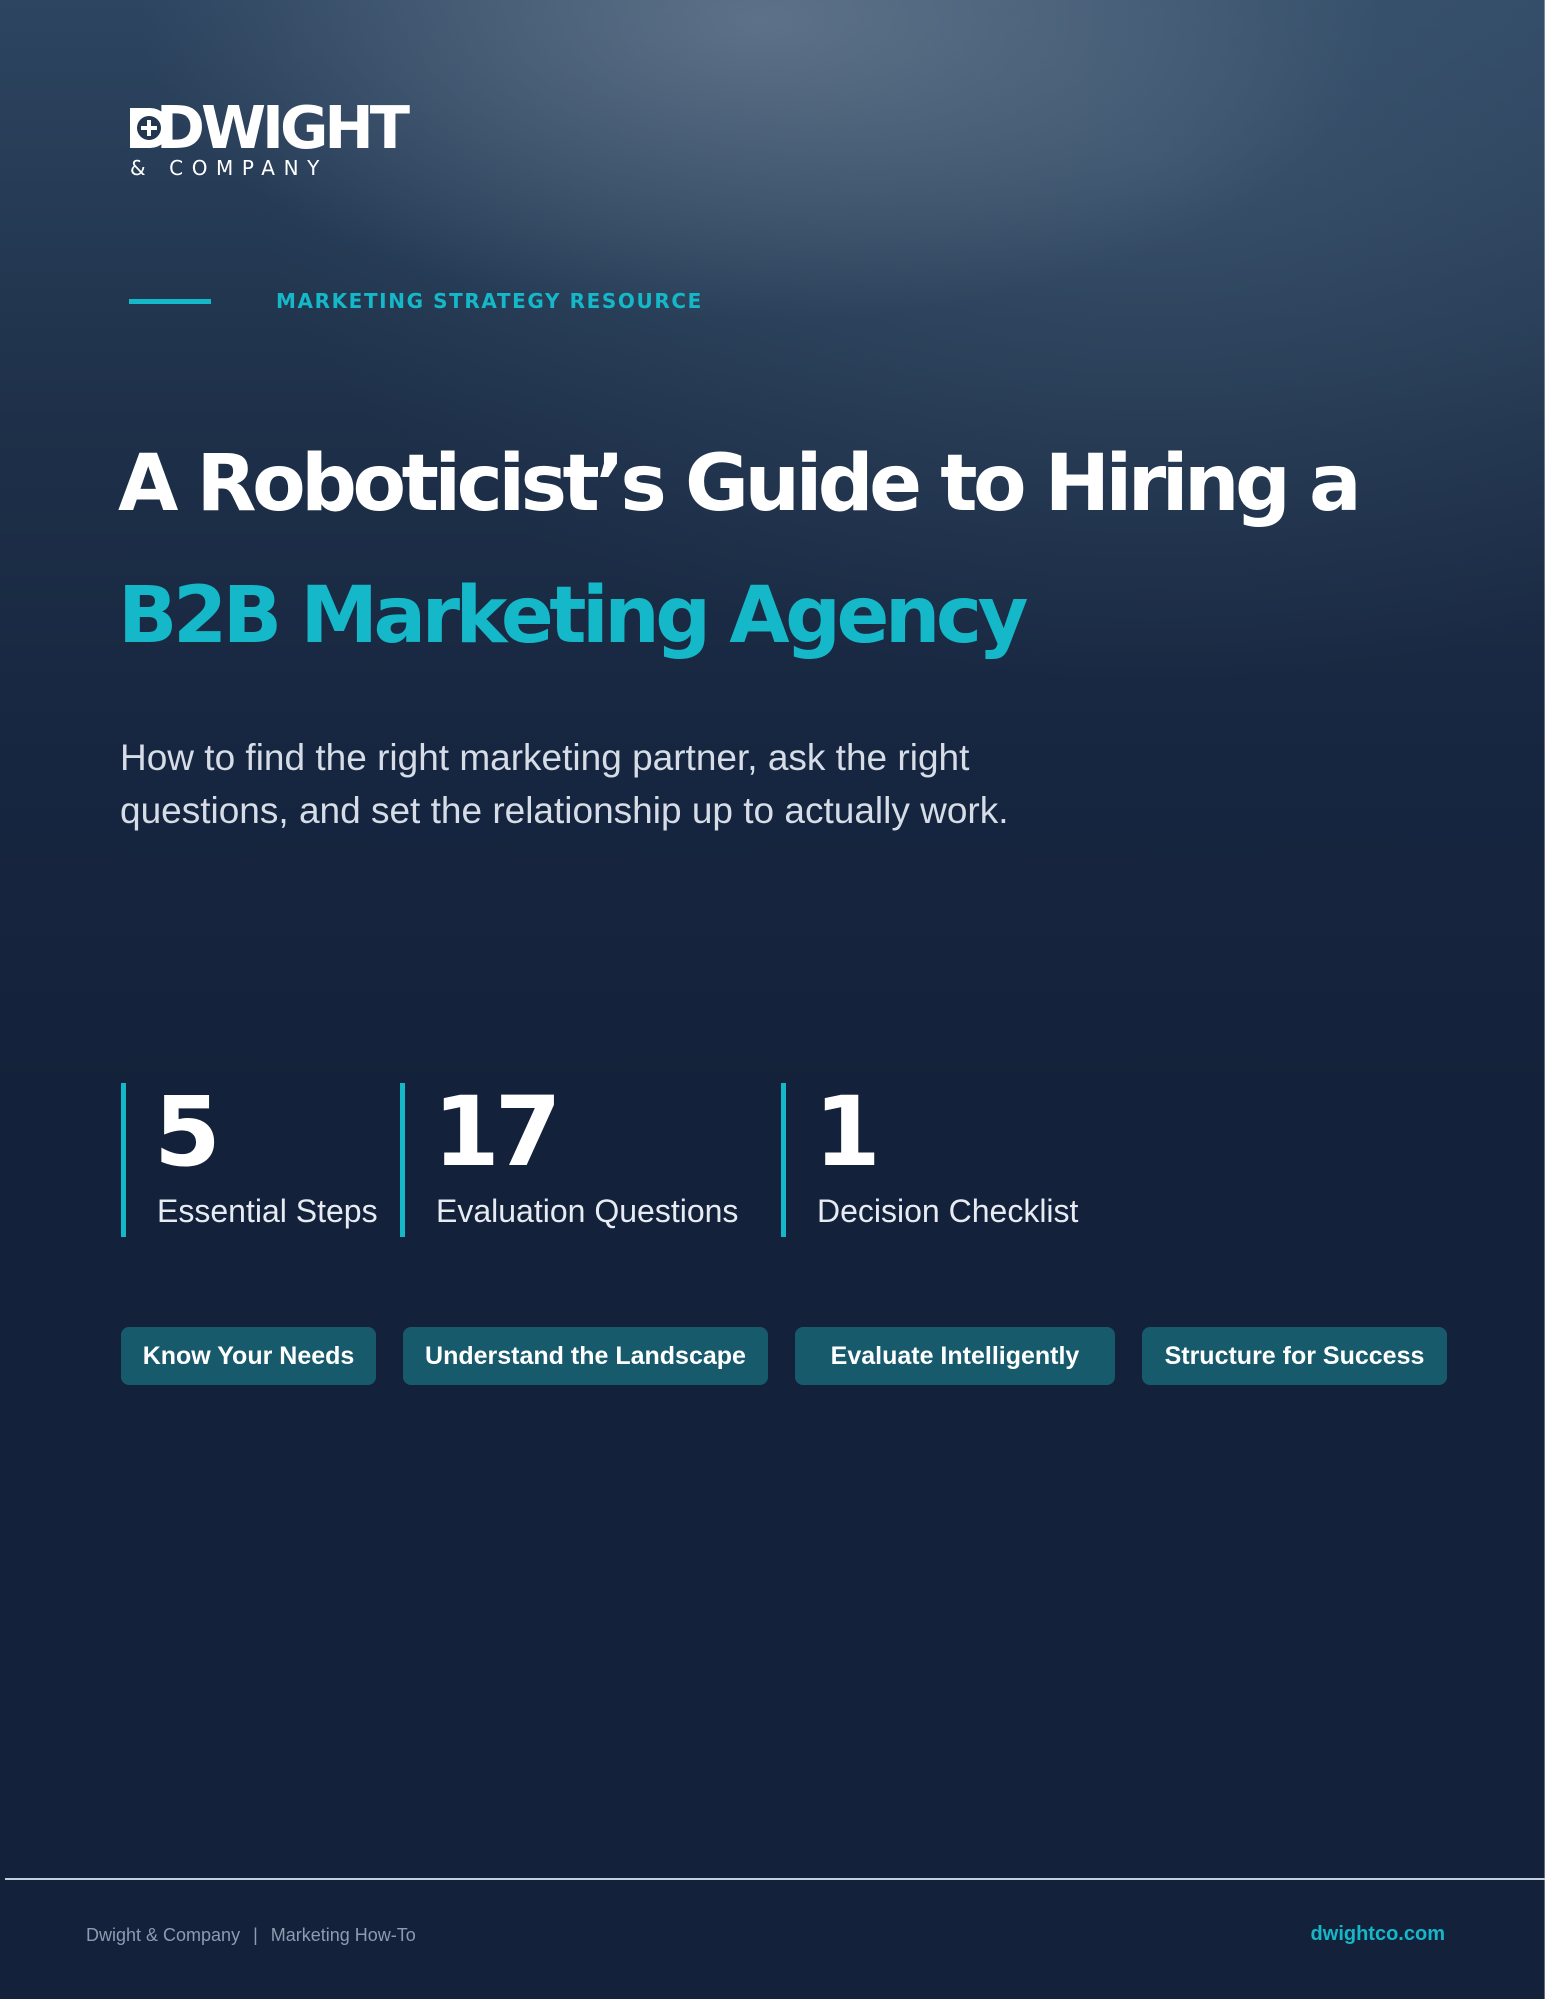  I want to click on stat-label: Essential Steps, so click(267, 1211).